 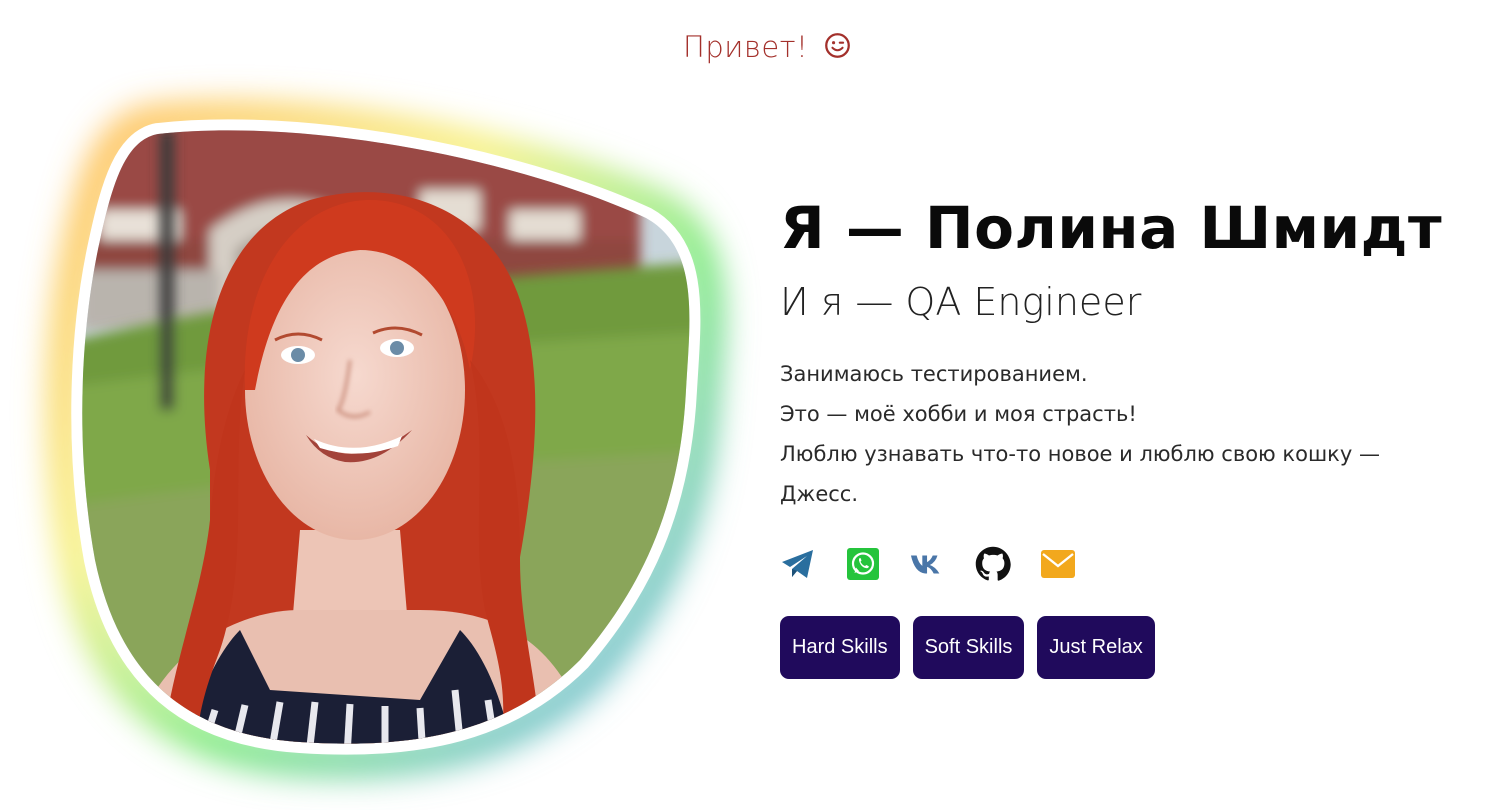 I want to click on greeting-text: Привет!, so click(x=746, y=47).